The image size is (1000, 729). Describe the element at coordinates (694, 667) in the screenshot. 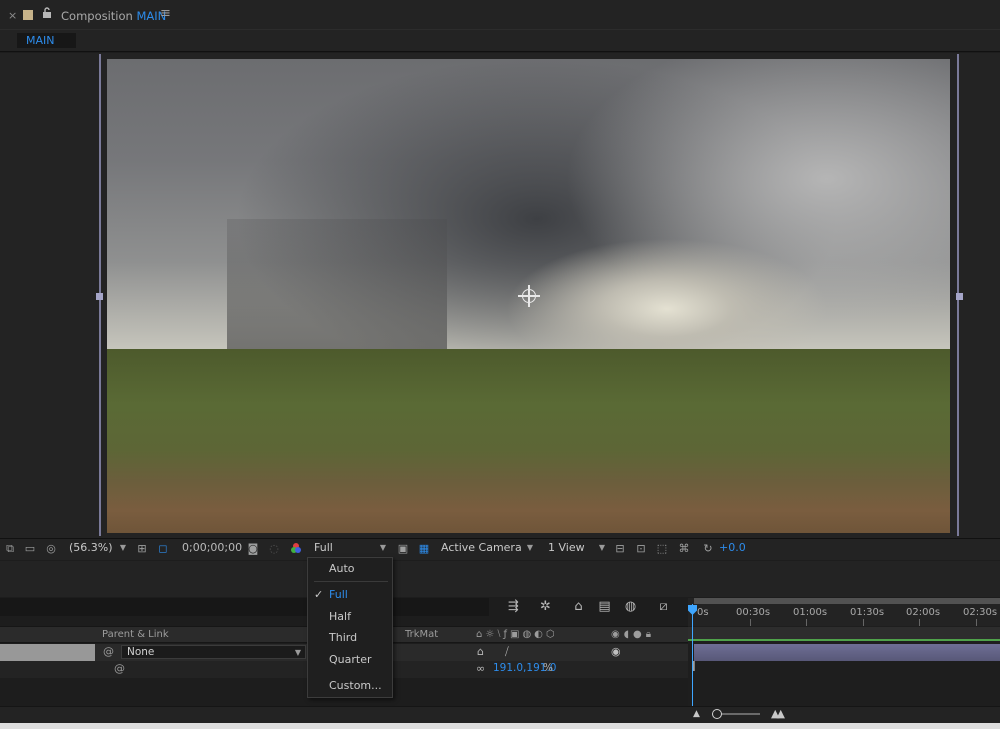

I see `text-cursor-icon: I` at that location.